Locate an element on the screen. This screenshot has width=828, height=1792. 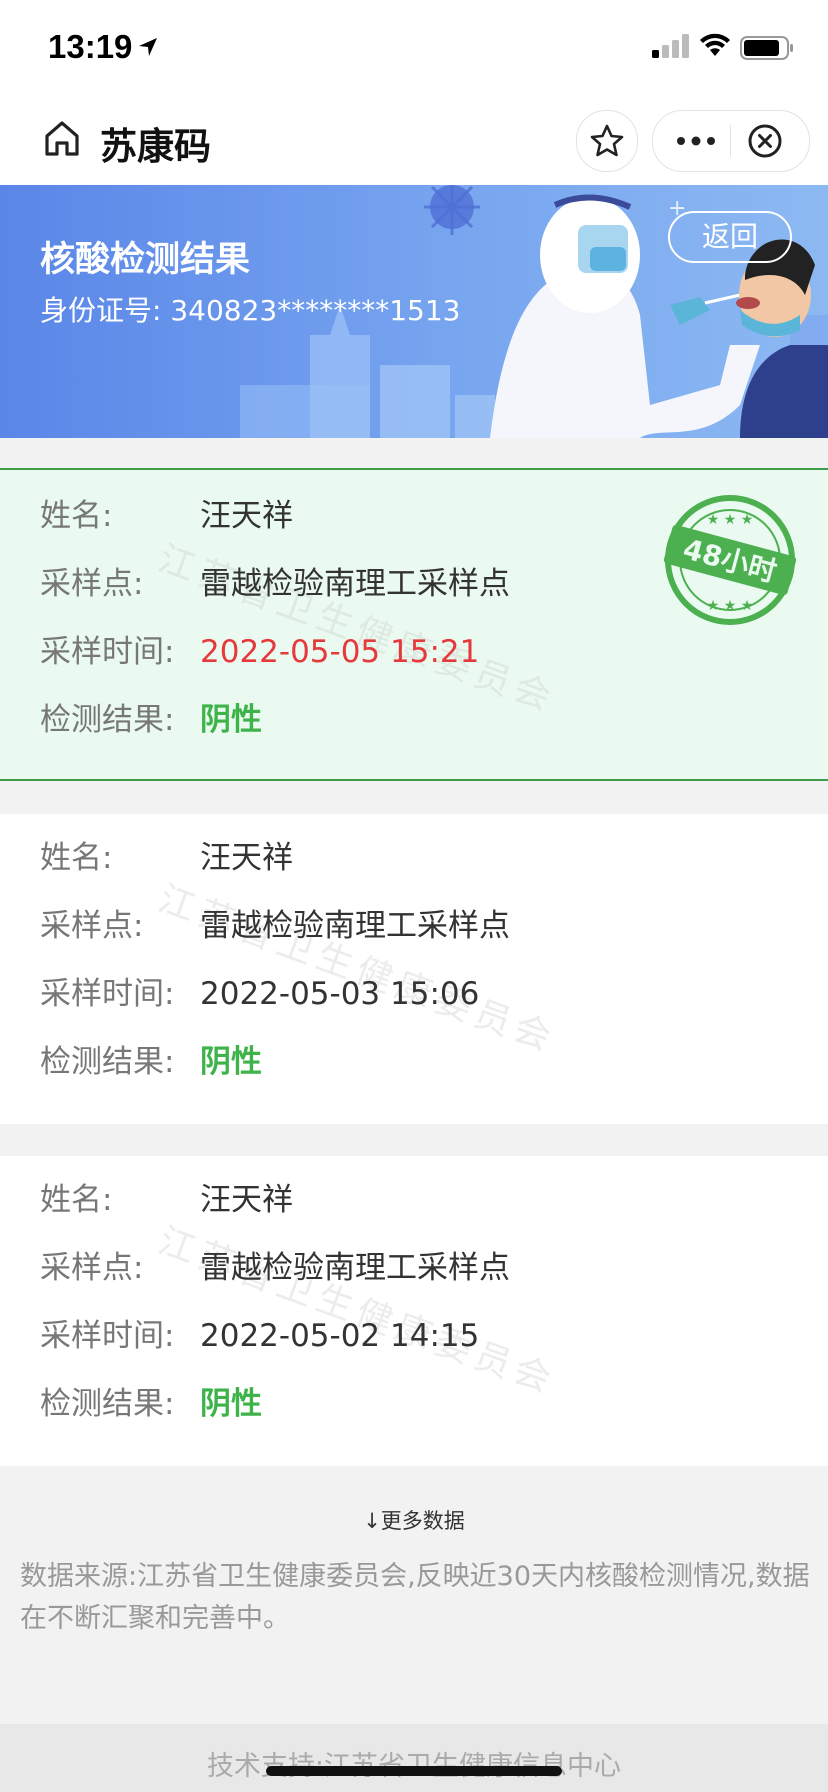
more-data-link: ↓更多数据 is located at coordinates (414, 1520).